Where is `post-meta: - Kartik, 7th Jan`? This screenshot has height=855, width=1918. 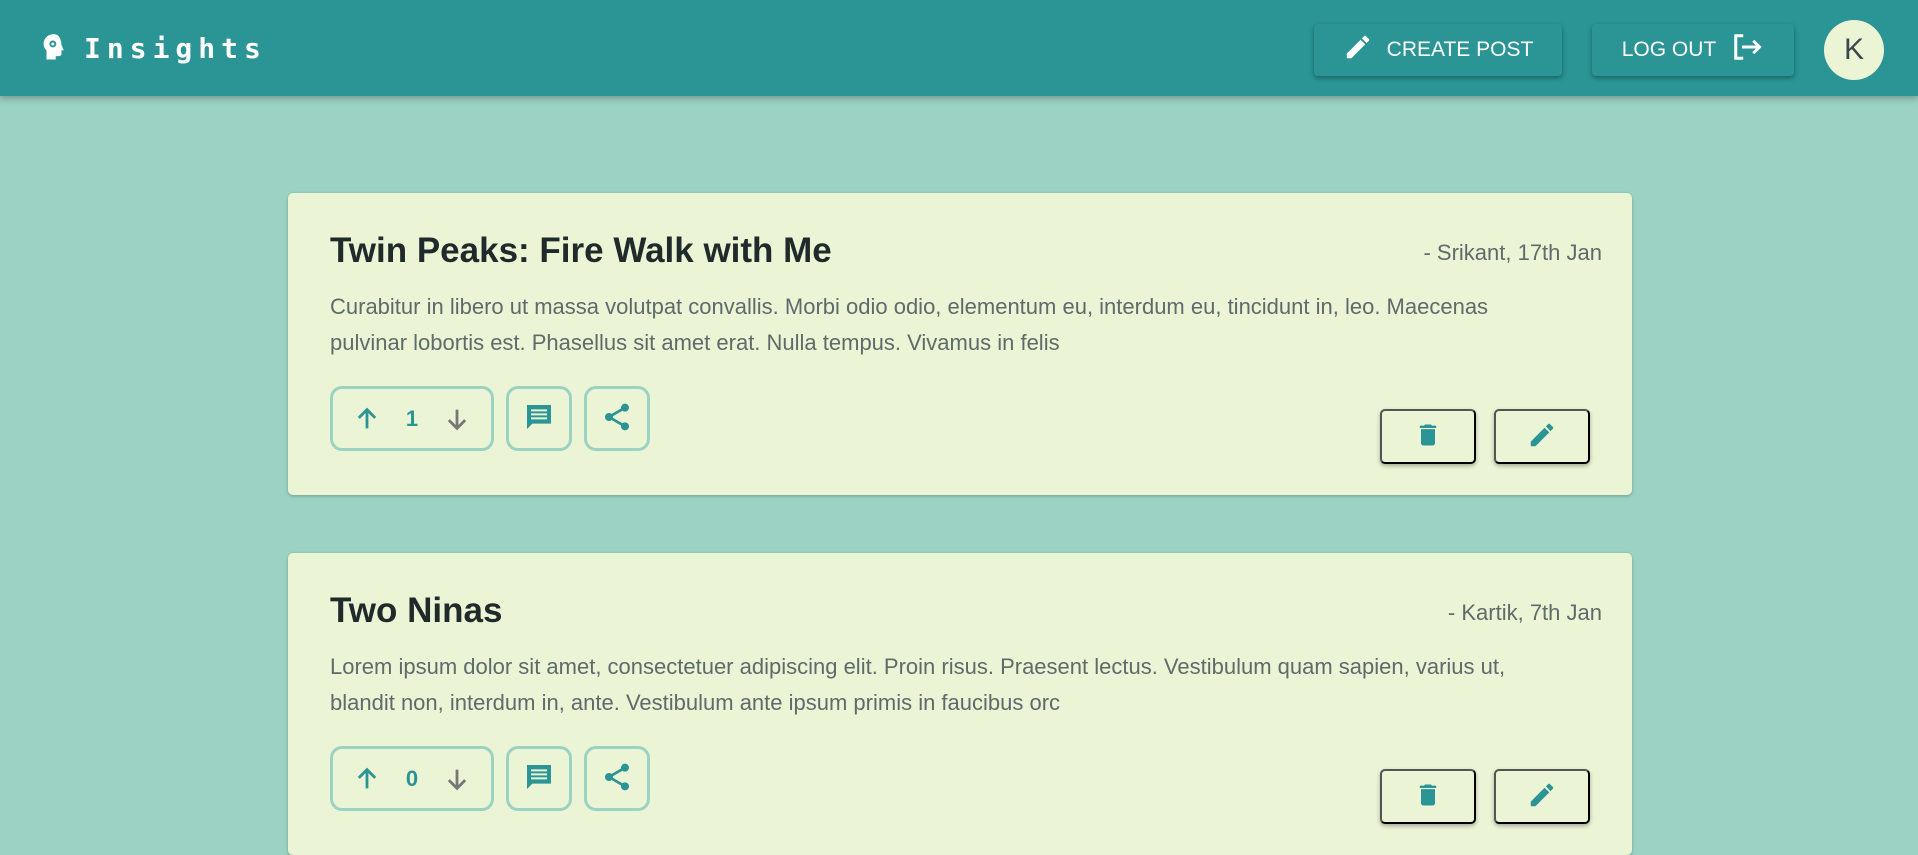
post-meta: - Kartik, 7th Jan is located at coordinates (1524, 612).